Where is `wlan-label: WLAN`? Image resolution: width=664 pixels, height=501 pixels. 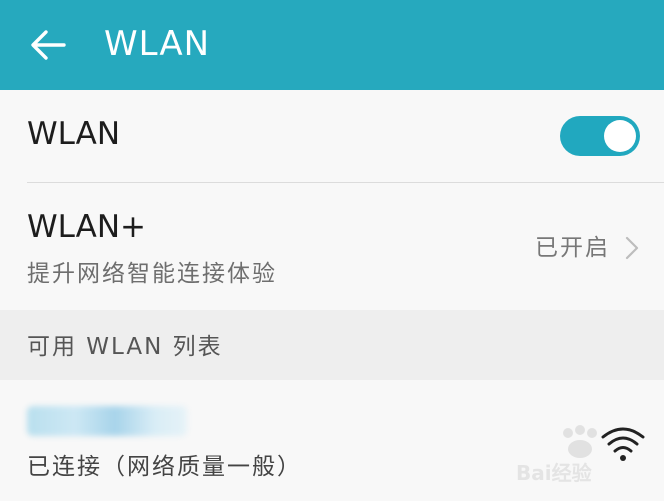
wlan-label: WLAN is located at coordinates (74, 134).